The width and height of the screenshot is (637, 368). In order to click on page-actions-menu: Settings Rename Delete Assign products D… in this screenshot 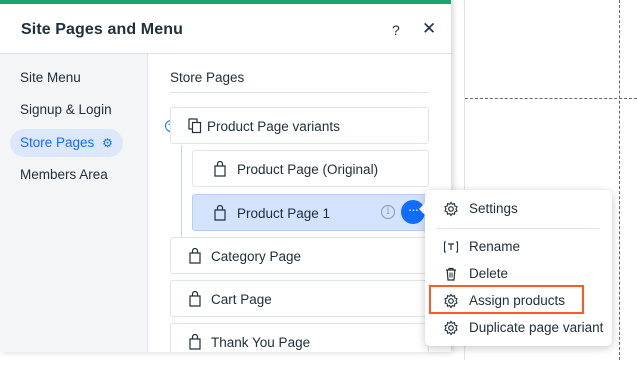, I will do `click(515, 268)`.